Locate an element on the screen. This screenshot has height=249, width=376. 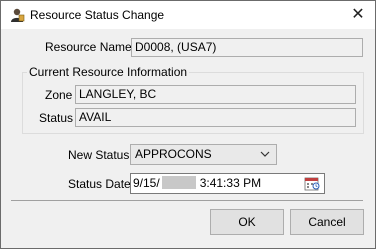
status-label: Status is located at coordinates (56, 118).